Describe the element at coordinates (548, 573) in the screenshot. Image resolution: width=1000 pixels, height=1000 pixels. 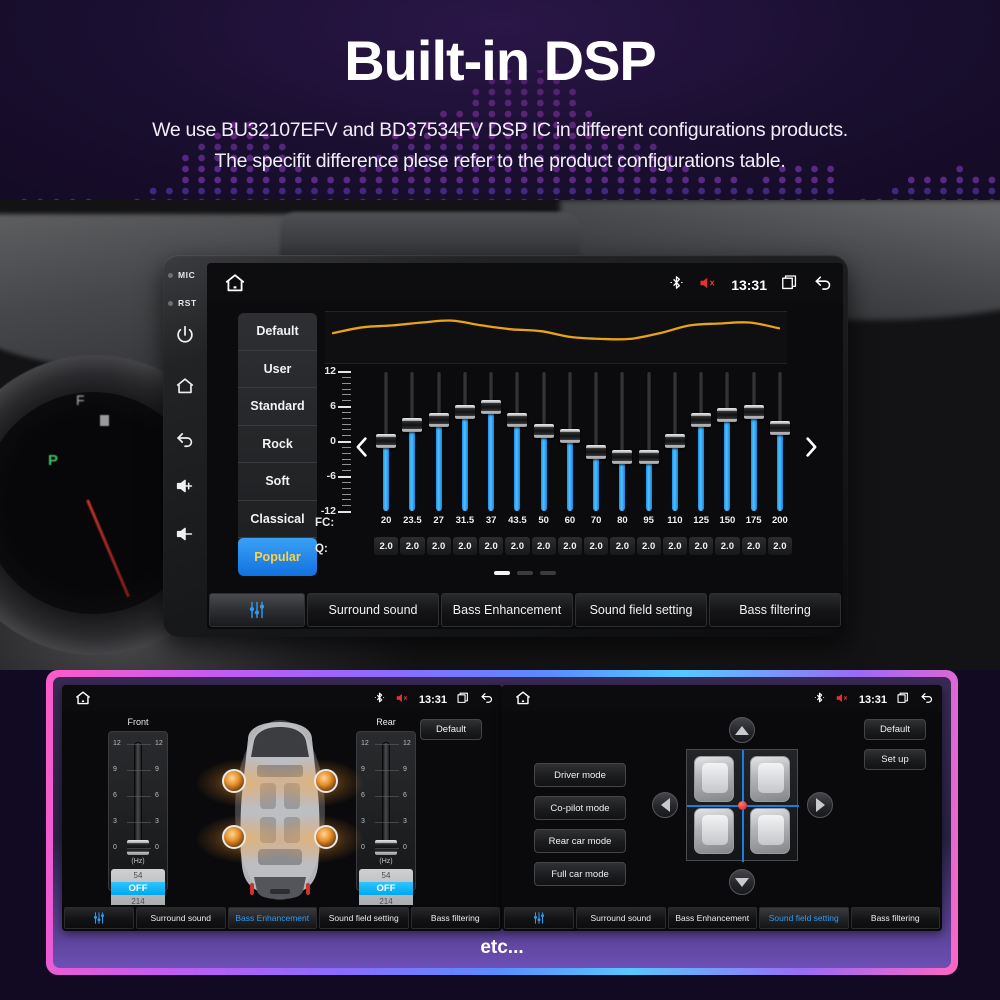
I see `page-dot` at that location.